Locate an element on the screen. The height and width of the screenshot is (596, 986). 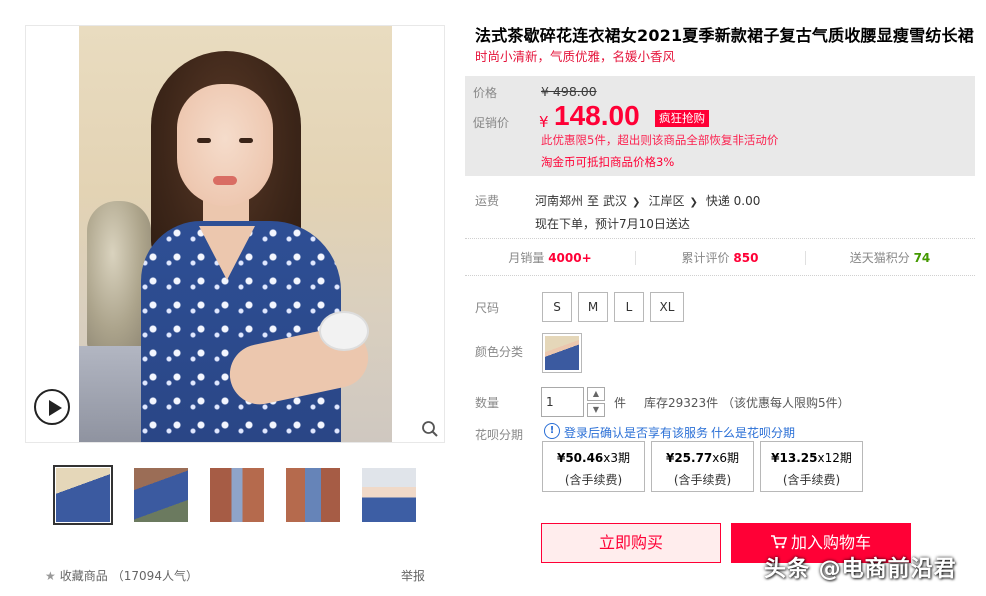
cart-icon is located at coordinates (778, 542).